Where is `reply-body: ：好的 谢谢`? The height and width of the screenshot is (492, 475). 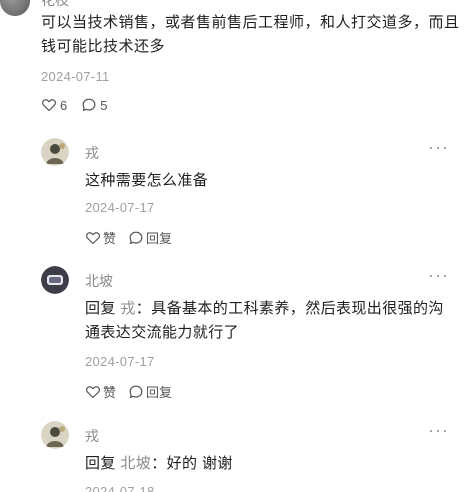
reply-body: ：好的 谢谢 is located at coordinates (192, 463).